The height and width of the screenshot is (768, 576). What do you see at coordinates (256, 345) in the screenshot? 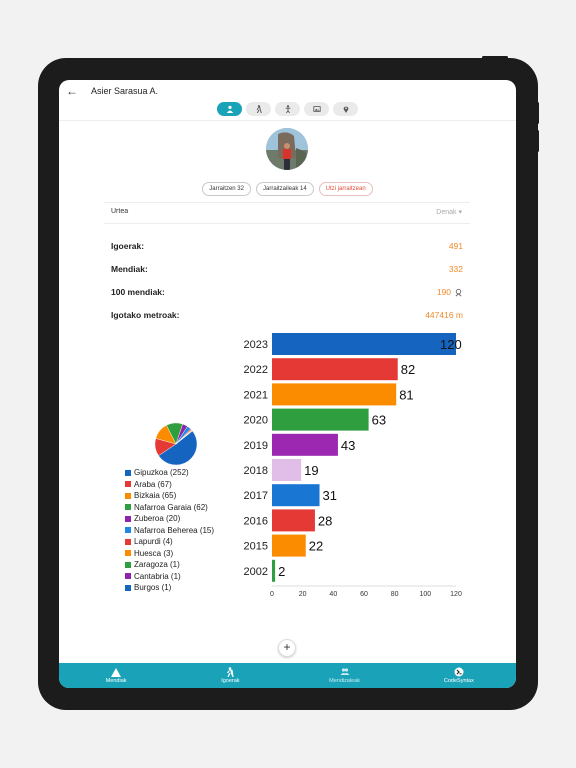
I see `bar-category-label: 2023` at bounding box center [256, 345].